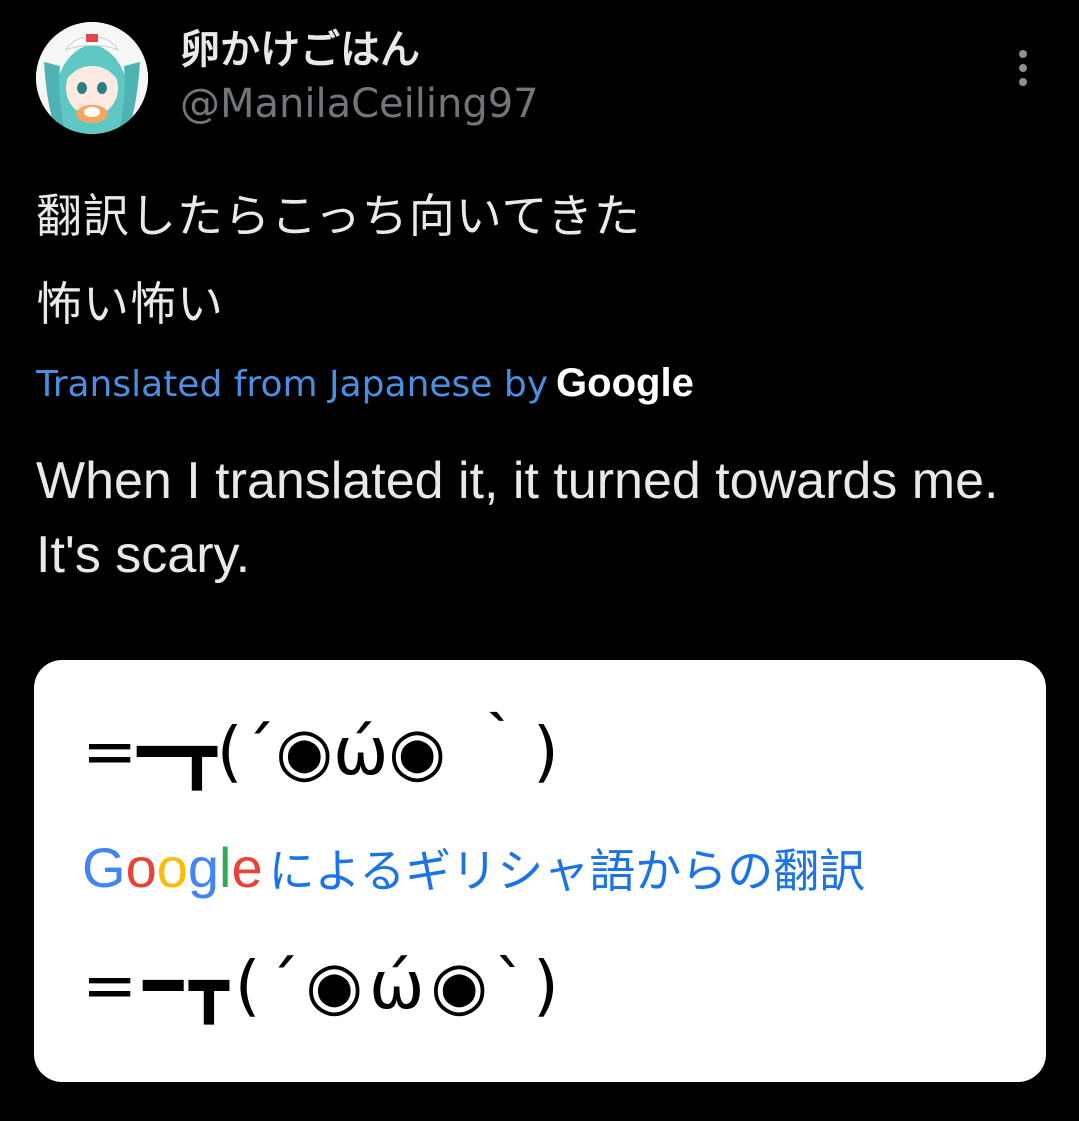  Describe the element at coordinates (320, 751) in the screenshot. I see `kaomoji-original: =━┳(´◉ώ◉ ｀)` at that location.